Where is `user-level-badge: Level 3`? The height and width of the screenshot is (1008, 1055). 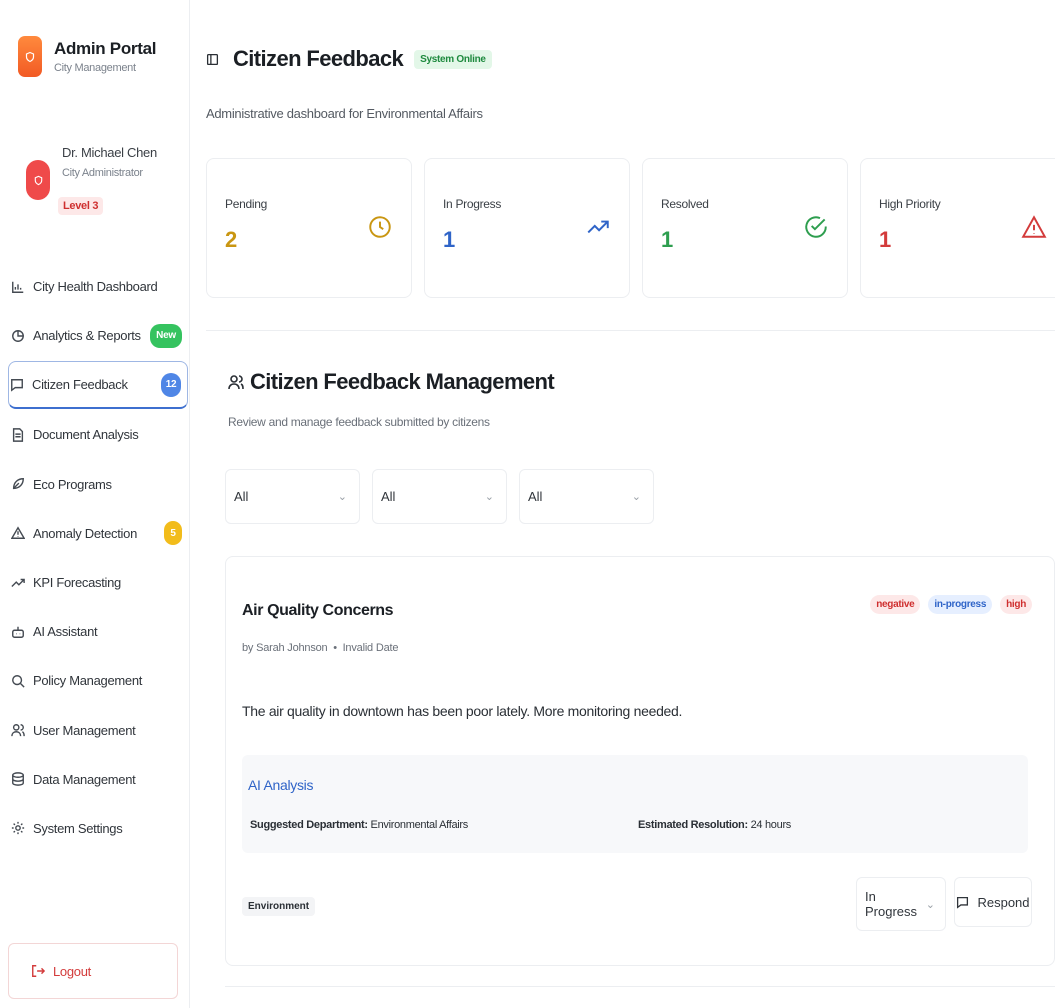 user-level-badge: Level 3 is located at coordinates (81, 206).